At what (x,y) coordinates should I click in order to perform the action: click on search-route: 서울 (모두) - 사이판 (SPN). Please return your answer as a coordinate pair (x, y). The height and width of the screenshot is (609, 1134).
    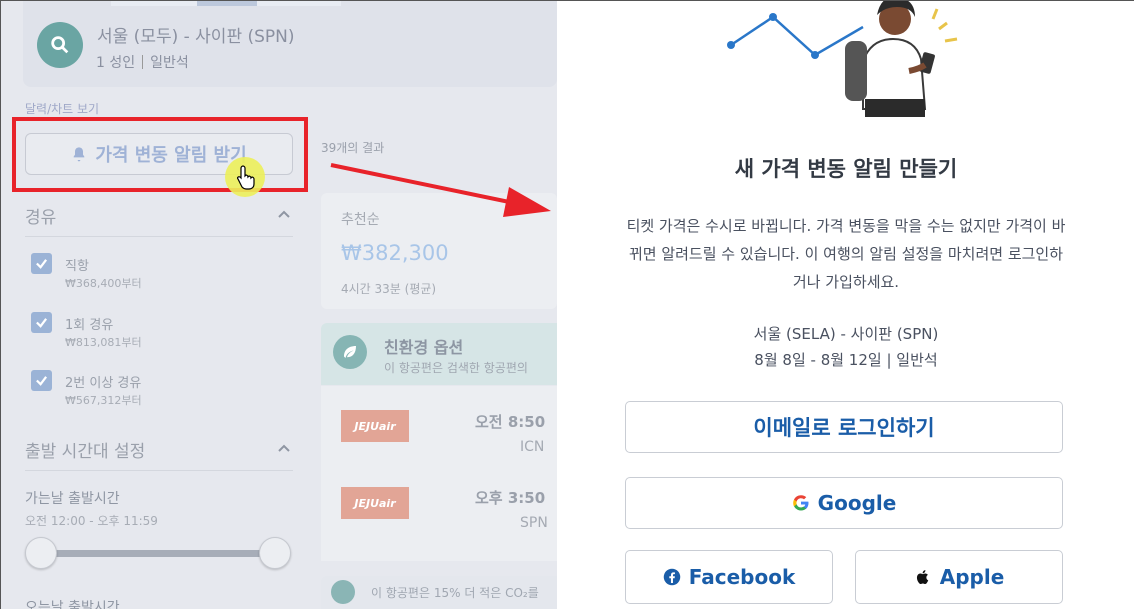
    Looking at the image, I should click on (196, 37).